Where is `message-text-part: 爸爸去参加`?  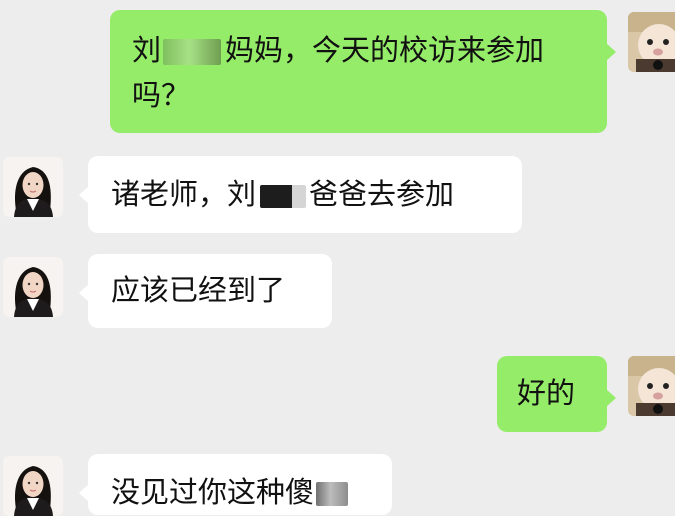 message-text-part: 爸爸去参加 is located at coordinates (382, 194).